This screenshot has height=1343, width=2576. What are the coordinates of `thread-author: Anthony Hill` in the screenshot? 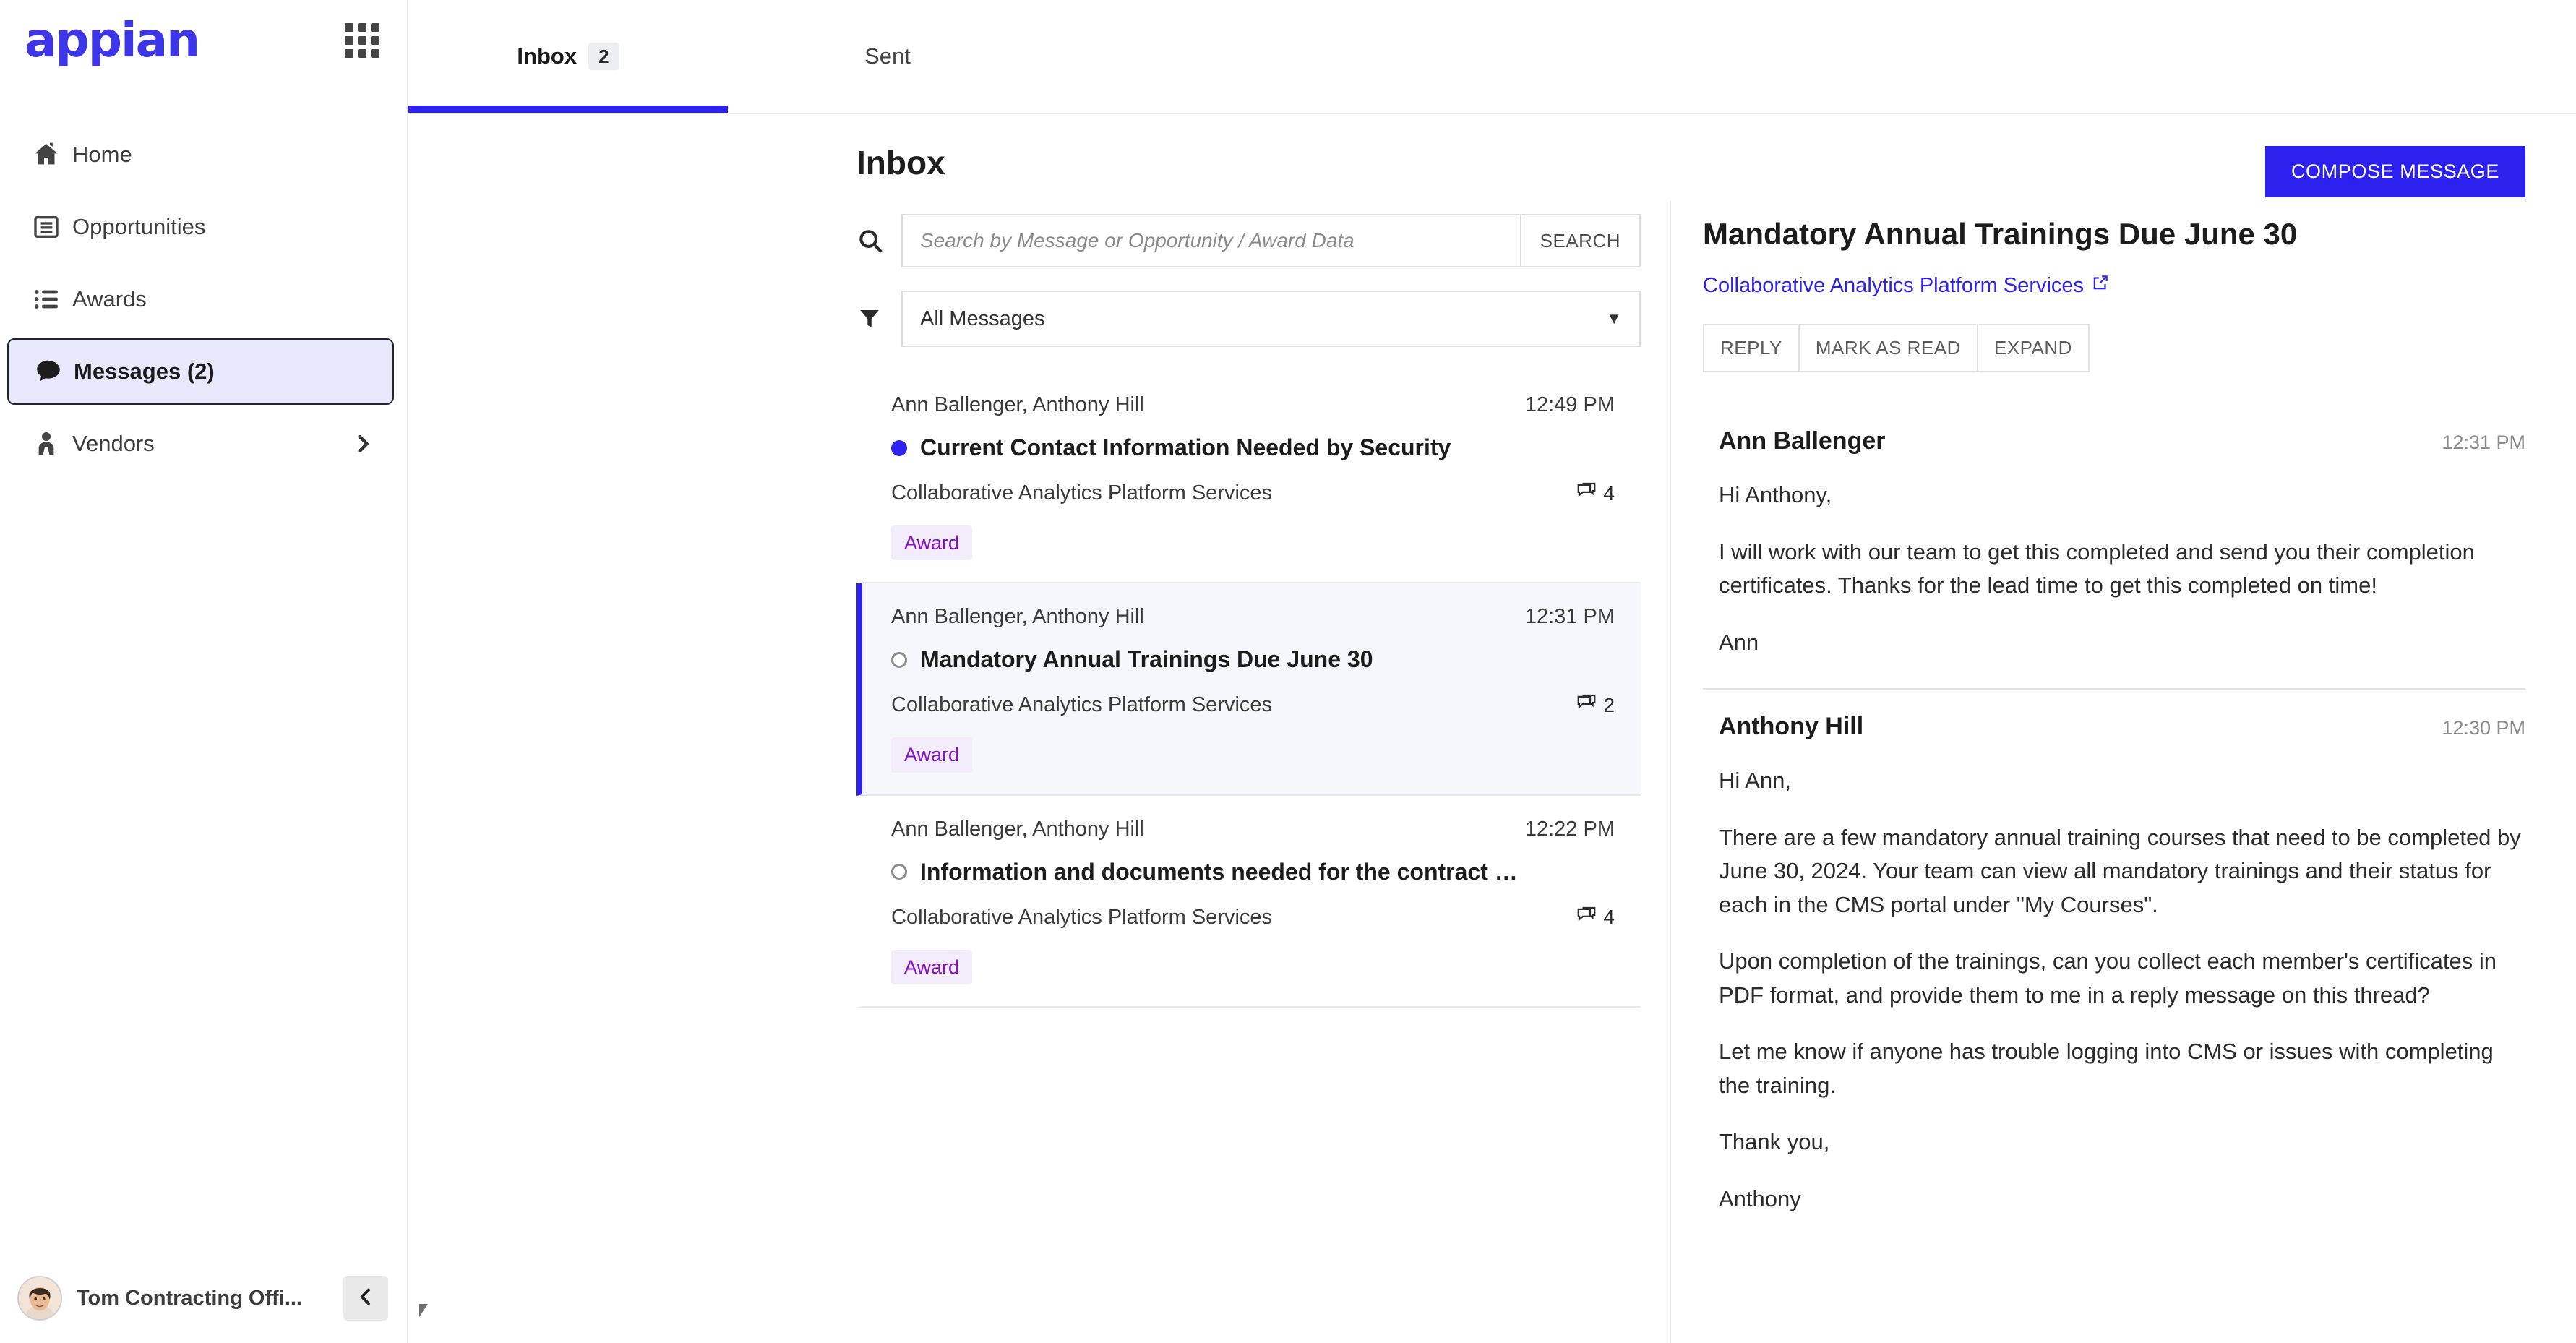 It's located at (1792, 727).